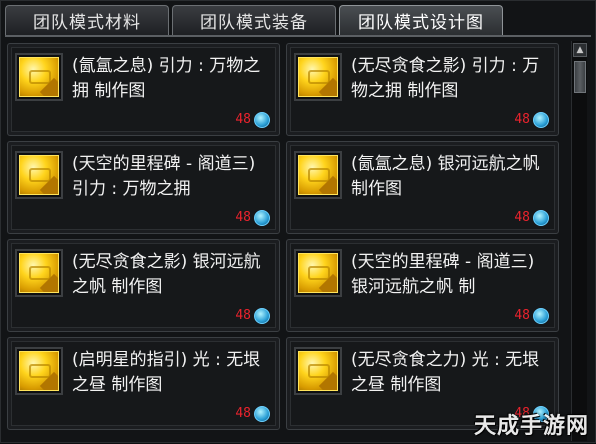  I want to click on watermark-logo: 天成手游网, so click(531, 426).